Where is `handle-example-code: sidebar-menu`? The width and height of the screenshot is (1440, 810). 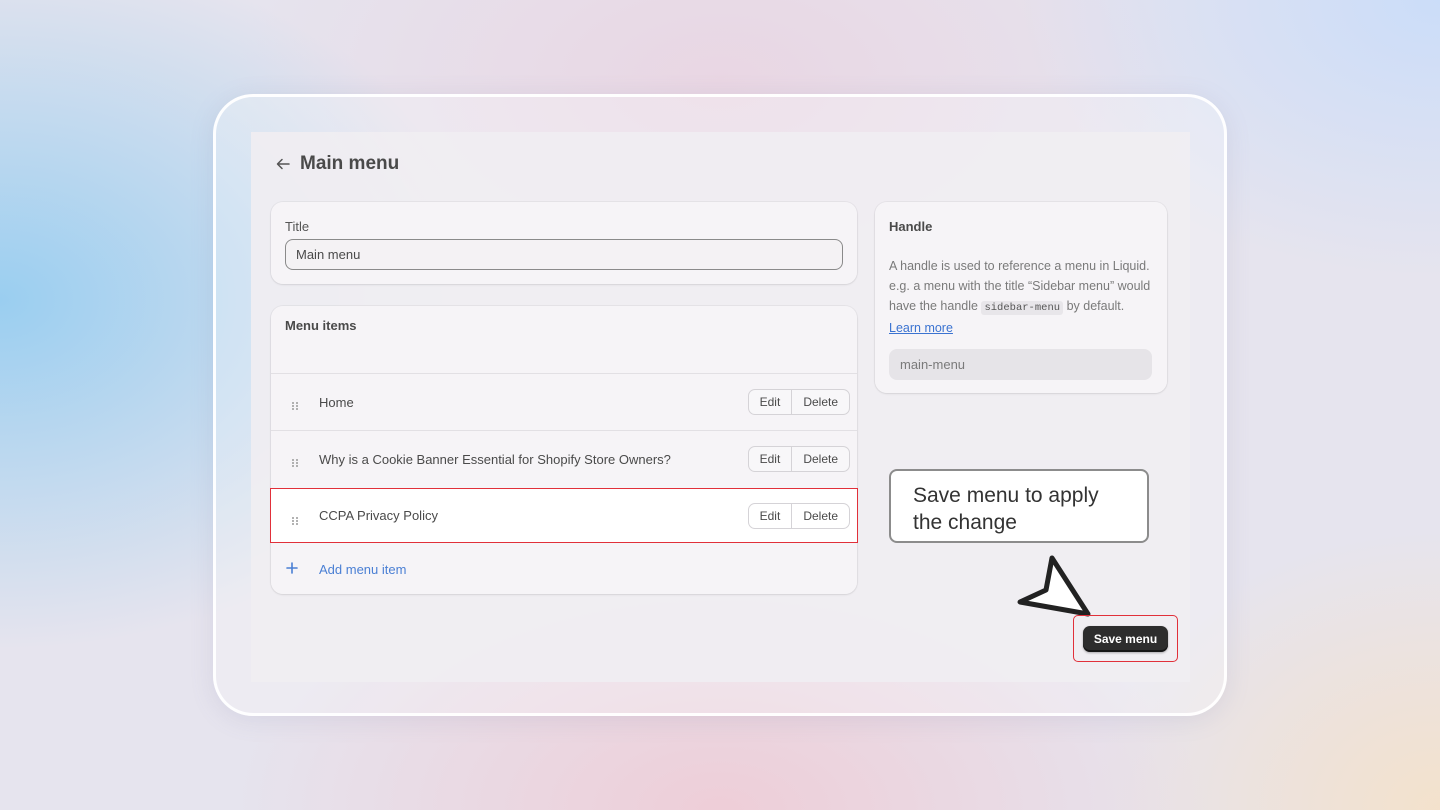 handle-example-code: sidebar-menu is located at coordinates (1022, 308).